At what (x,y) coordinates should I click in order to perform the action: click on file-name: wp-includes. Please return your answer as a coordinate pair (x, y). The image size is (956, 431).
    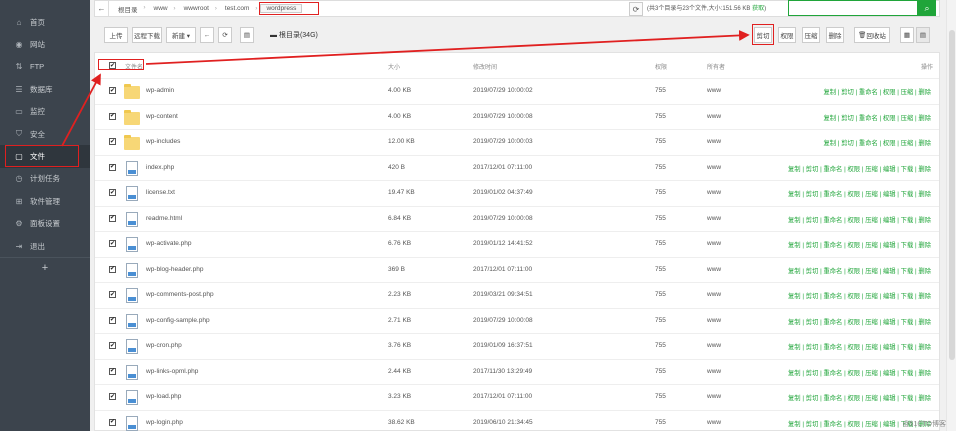
    Looking at the image, I should click on (163, 141).